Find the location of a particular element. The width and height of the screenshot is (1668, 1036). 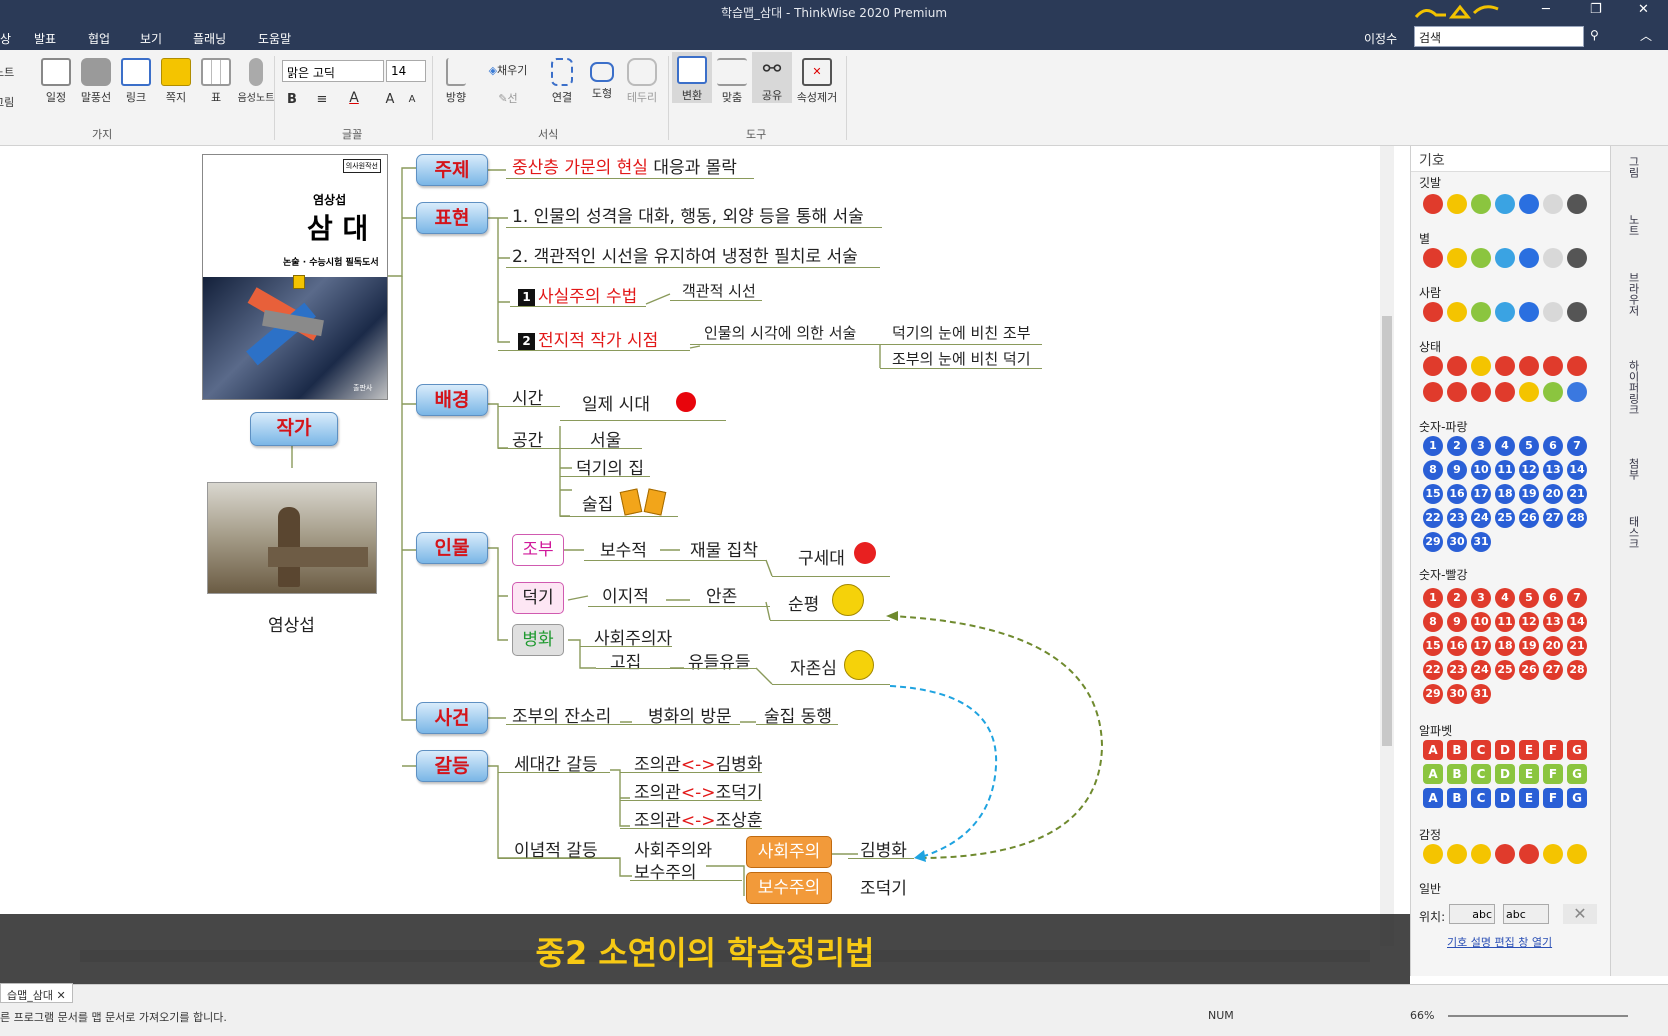

char-byeonghwa-trait2: 고집 is located at coordinates (625, 660).